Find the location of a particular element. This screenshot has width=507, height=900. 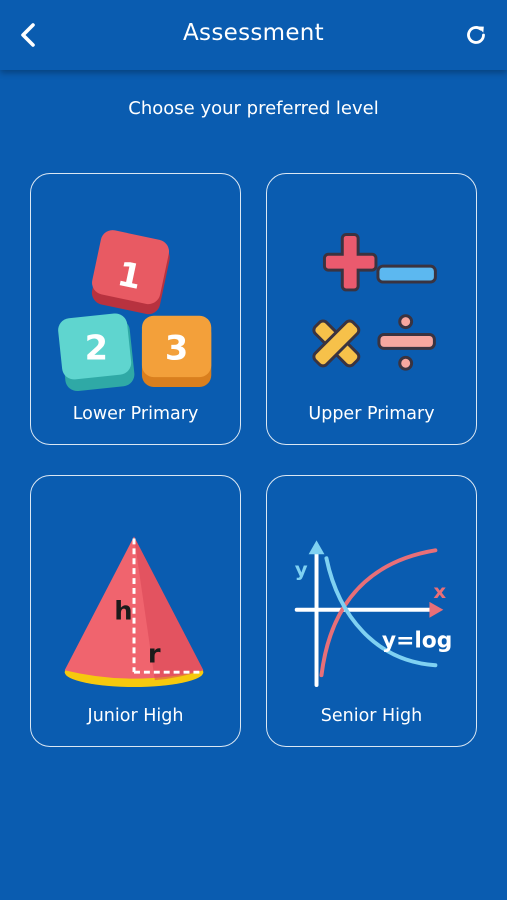

number-blocks-icon: 1 2 3 is located at coordinates (135, 311).